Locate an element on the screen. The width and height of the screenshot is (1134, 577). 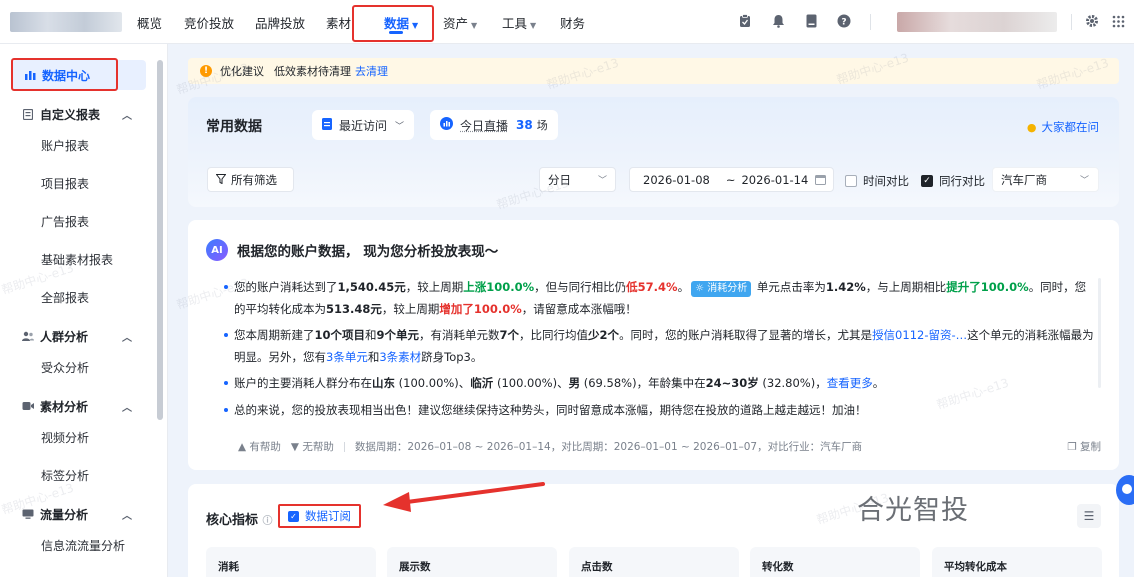
metric-card-avg-cost: 平均转化成本 is located at coordinates (1017, 562).